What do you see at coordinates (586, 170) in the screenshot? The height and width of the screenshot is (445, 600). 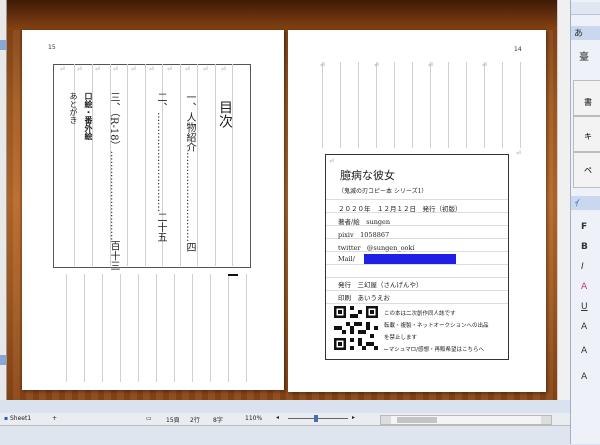 I see `sidebar-button: ペ` at bounding box center [586, 170].